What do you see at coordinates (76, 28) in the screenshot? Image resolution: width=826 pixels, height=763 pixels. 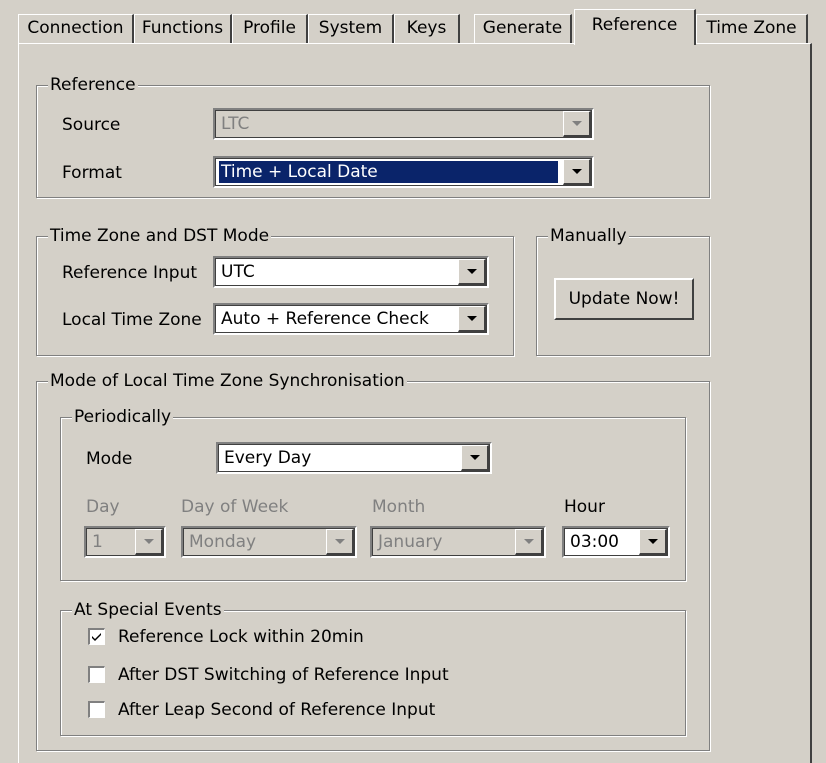 I see `tab-connection: Connection` at bounding box center [76, 28].